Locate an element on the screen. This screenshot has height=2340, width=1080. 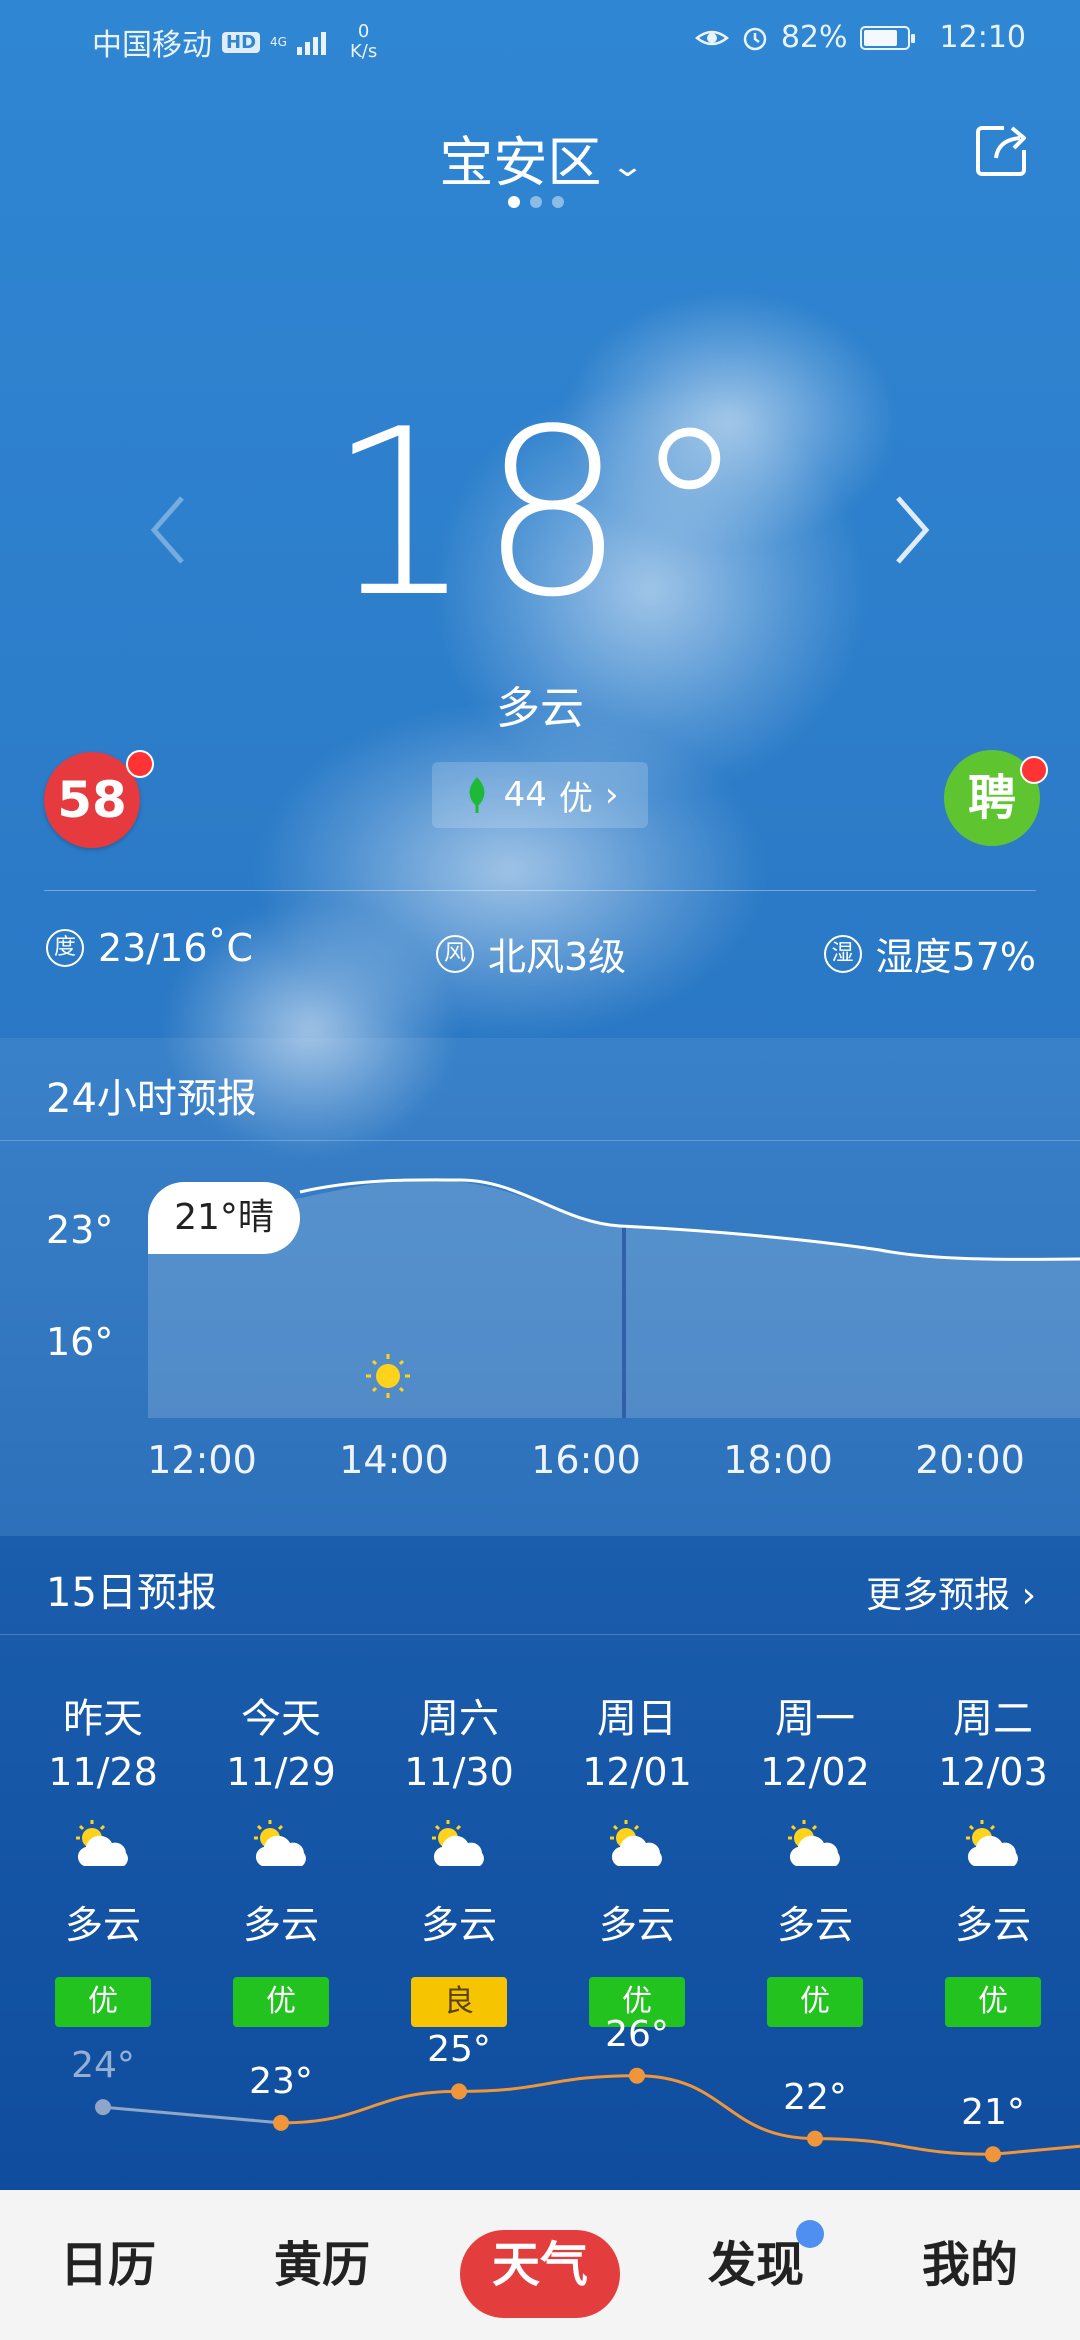
hourly-title: 24小时预报 is located at coordinates (151, 1099).